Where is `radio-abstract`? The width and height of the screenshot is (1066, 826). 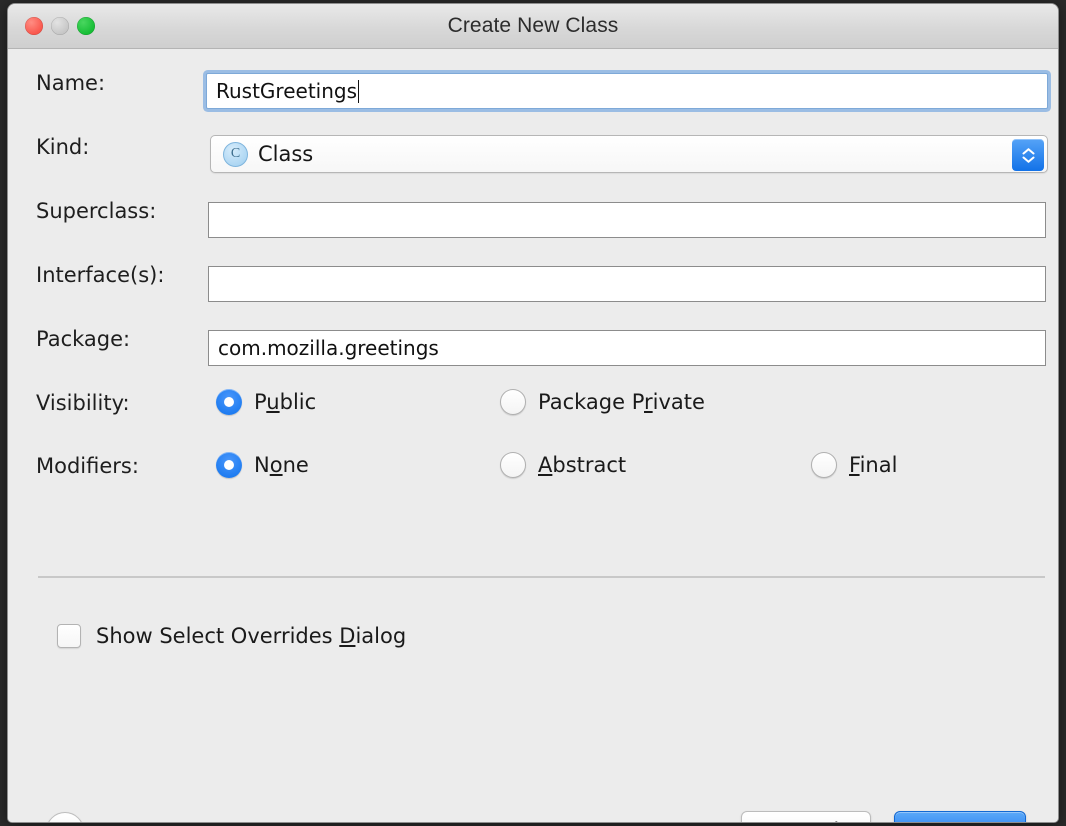 radio-abstract is located at coordinates (513, 465).